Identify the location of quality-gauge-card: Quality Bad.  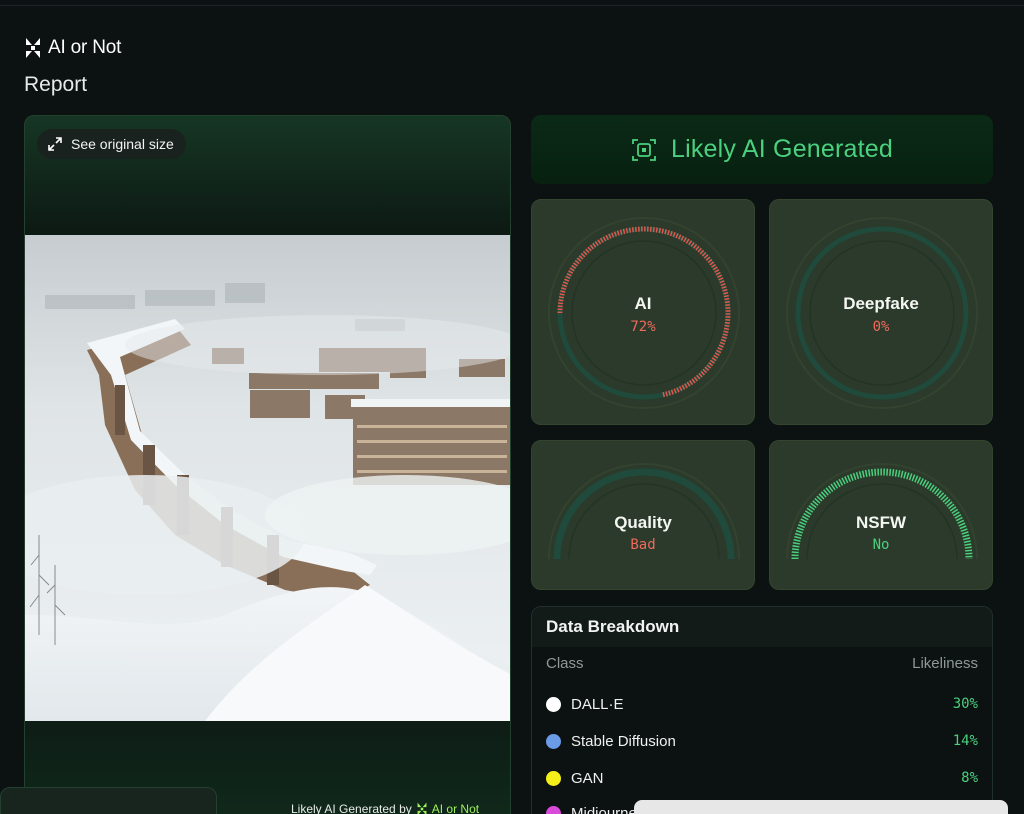
(643, 515).